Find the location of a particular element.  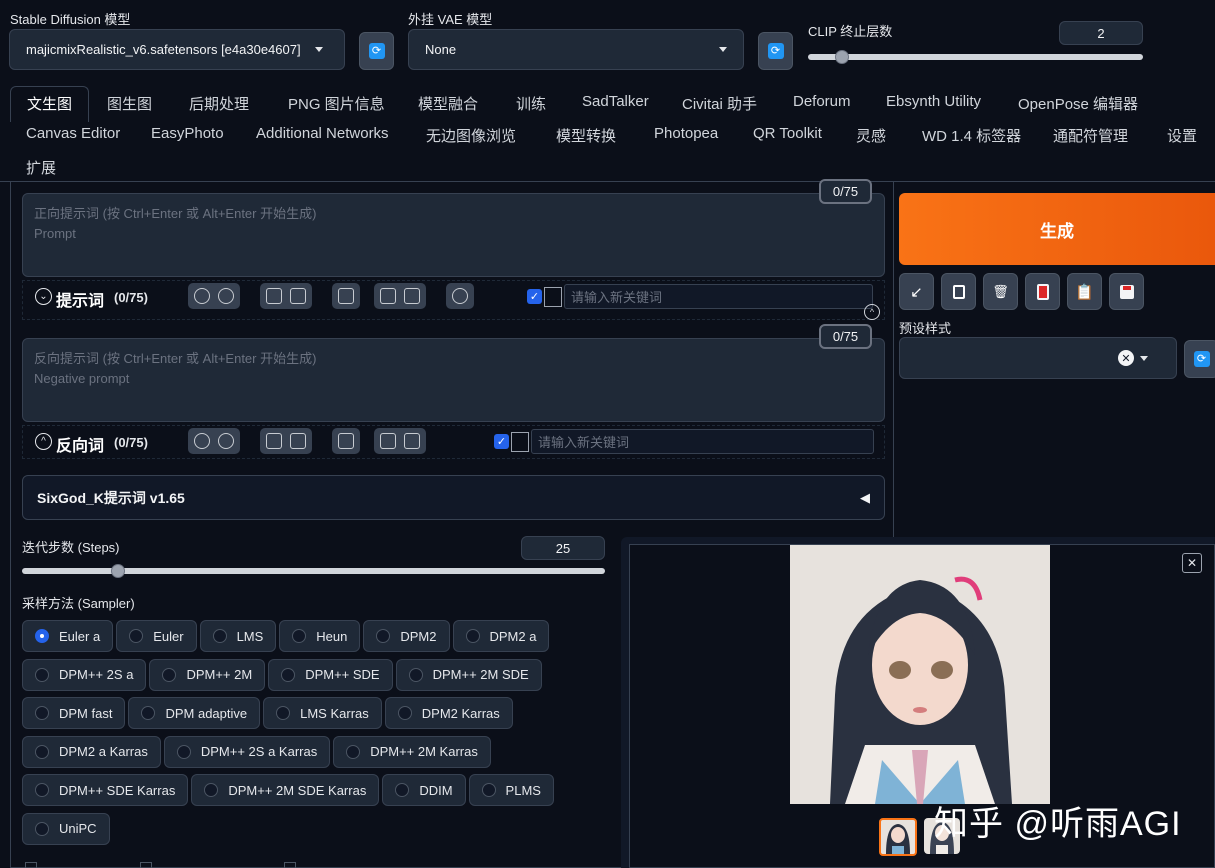

tab-6-row2: QR Toolkit is located at coordinates (787, 133).